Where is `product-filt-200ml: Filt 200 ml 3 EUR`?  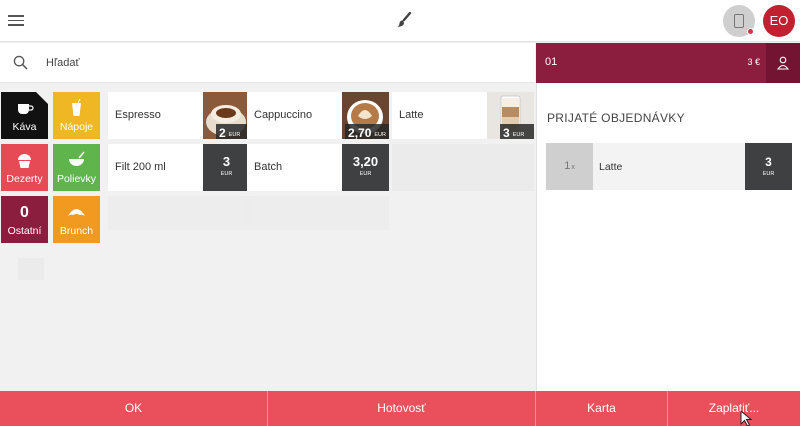 product-filt-200ml: Filt 200 ml 3 EUR is located at coordinates (179, 167).